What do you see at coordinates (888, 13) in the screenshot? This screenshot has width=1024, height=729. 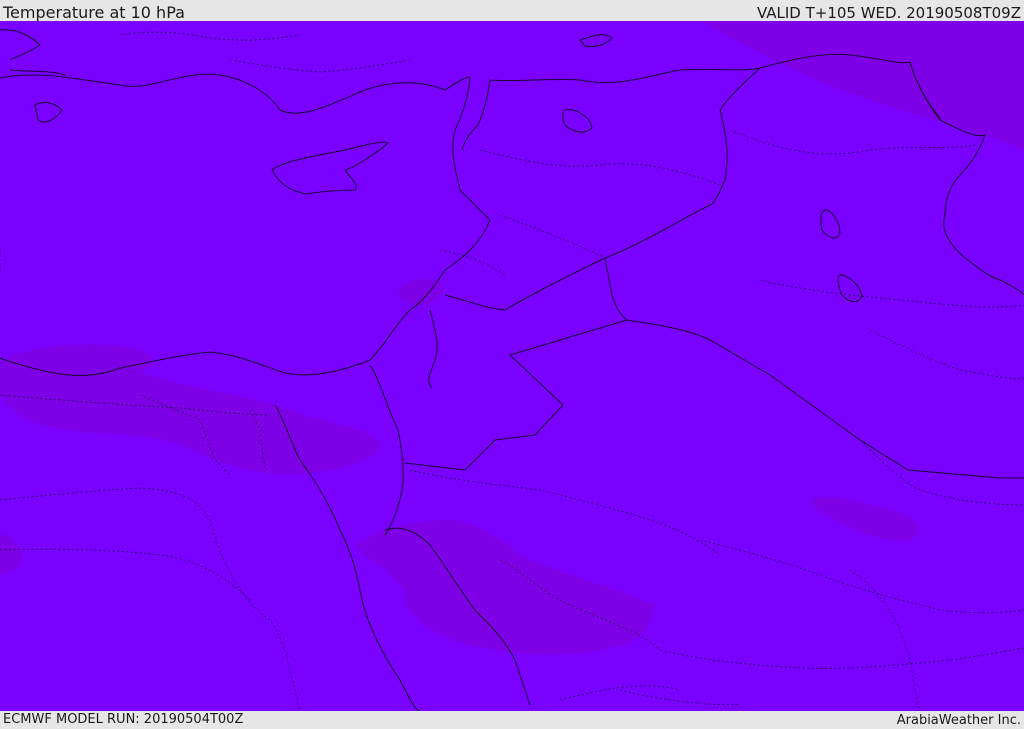 I see `valid-time-label: VALID T+105 WED. 20190508T09Z` at bounding box center [888, 13].